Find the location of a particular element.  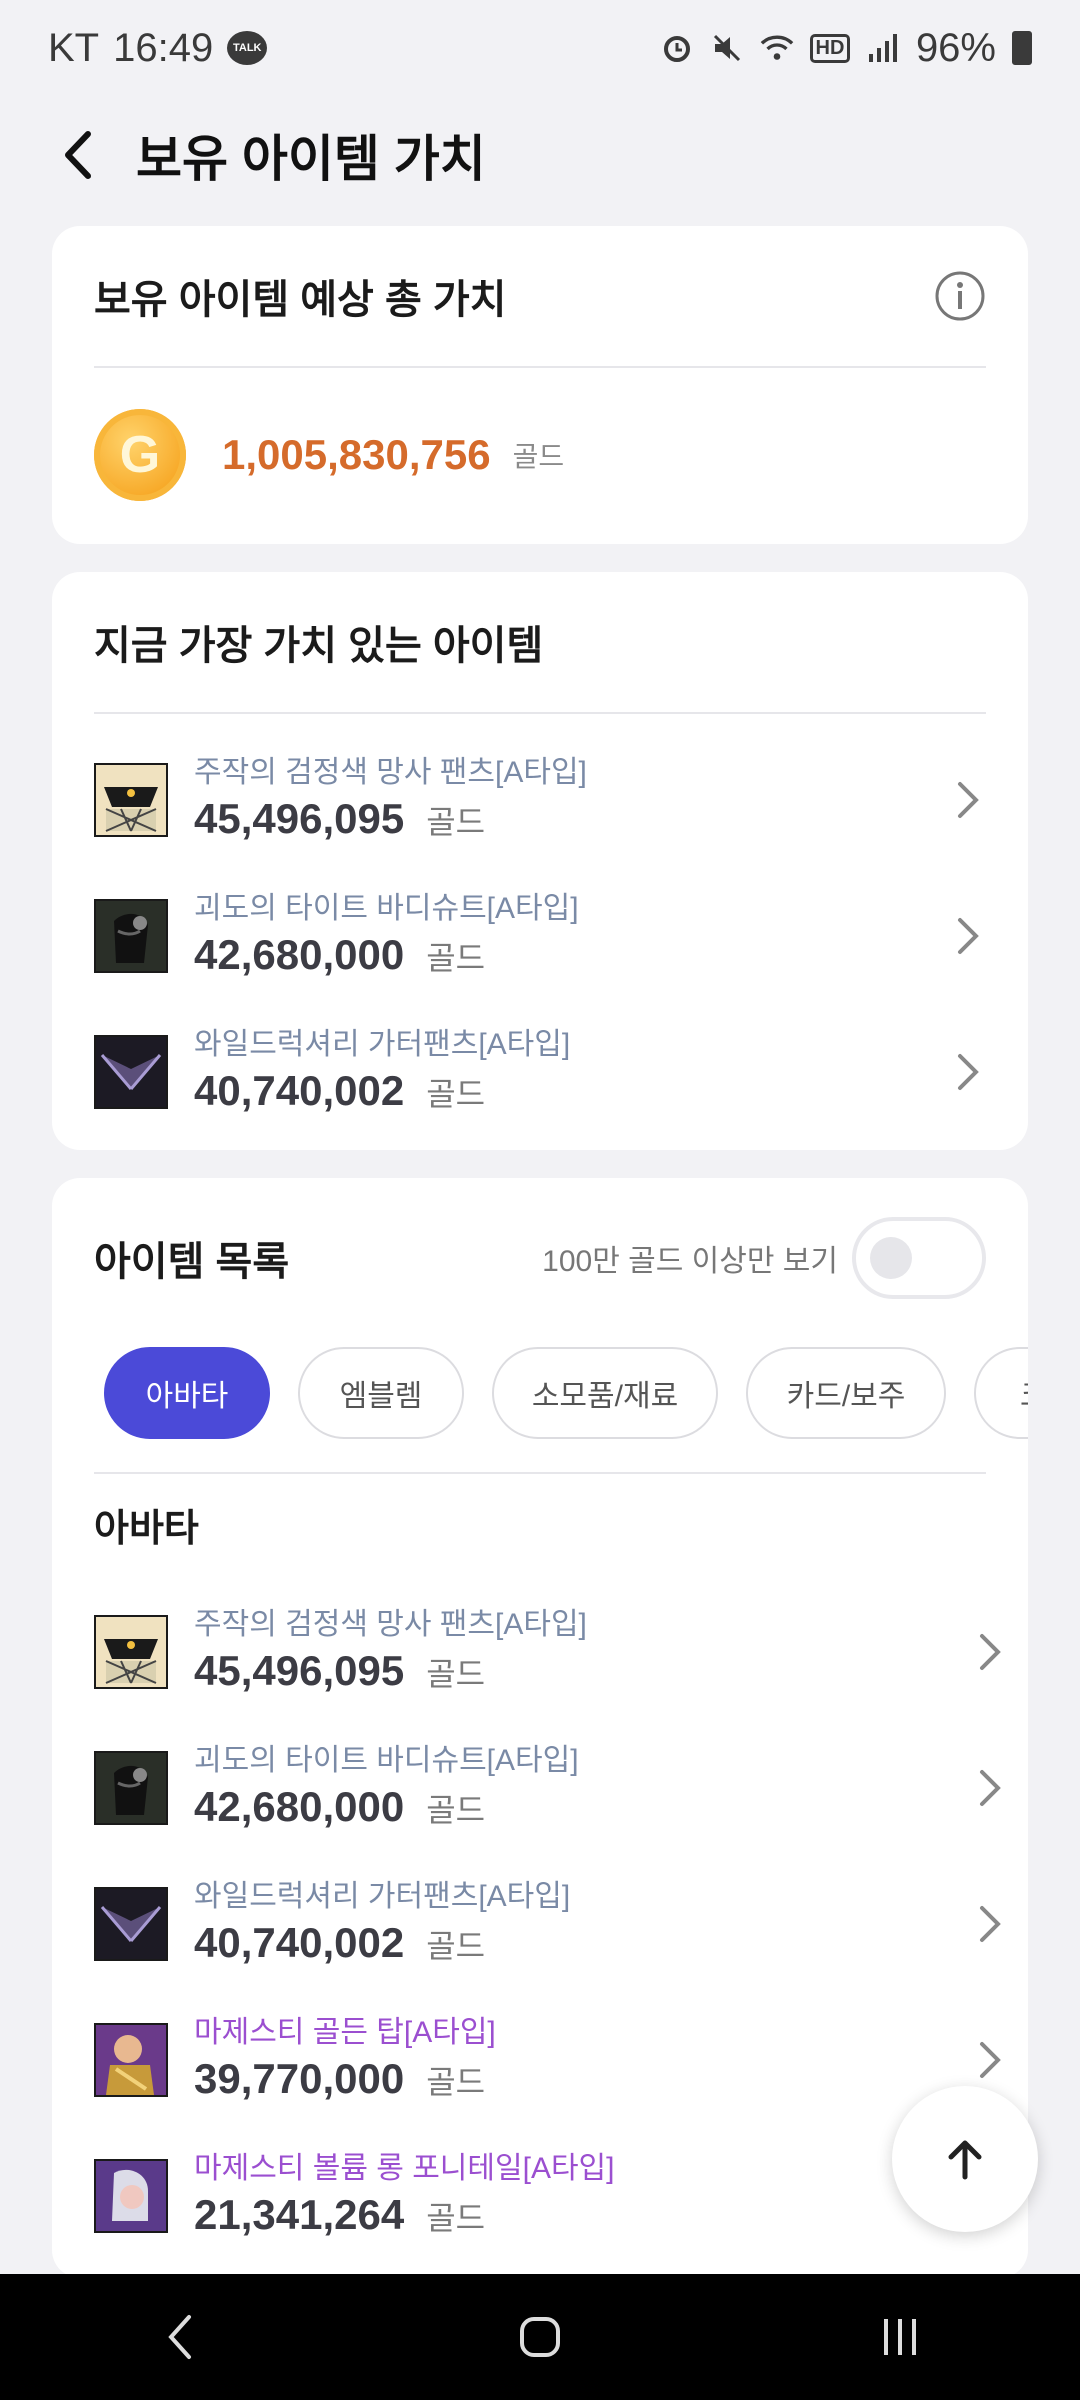

top-item-row: 주작의 검정색 망사 팬츠[A타입] 45,496,095 골드 is located at coordinates (540, 800).